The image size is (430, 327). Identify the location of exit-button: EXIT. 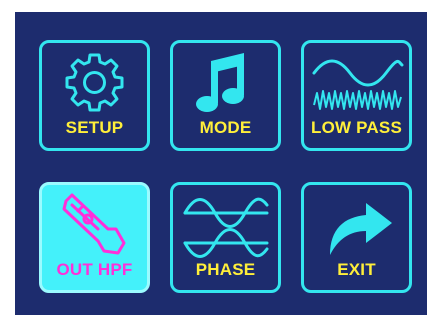
(356, 237).